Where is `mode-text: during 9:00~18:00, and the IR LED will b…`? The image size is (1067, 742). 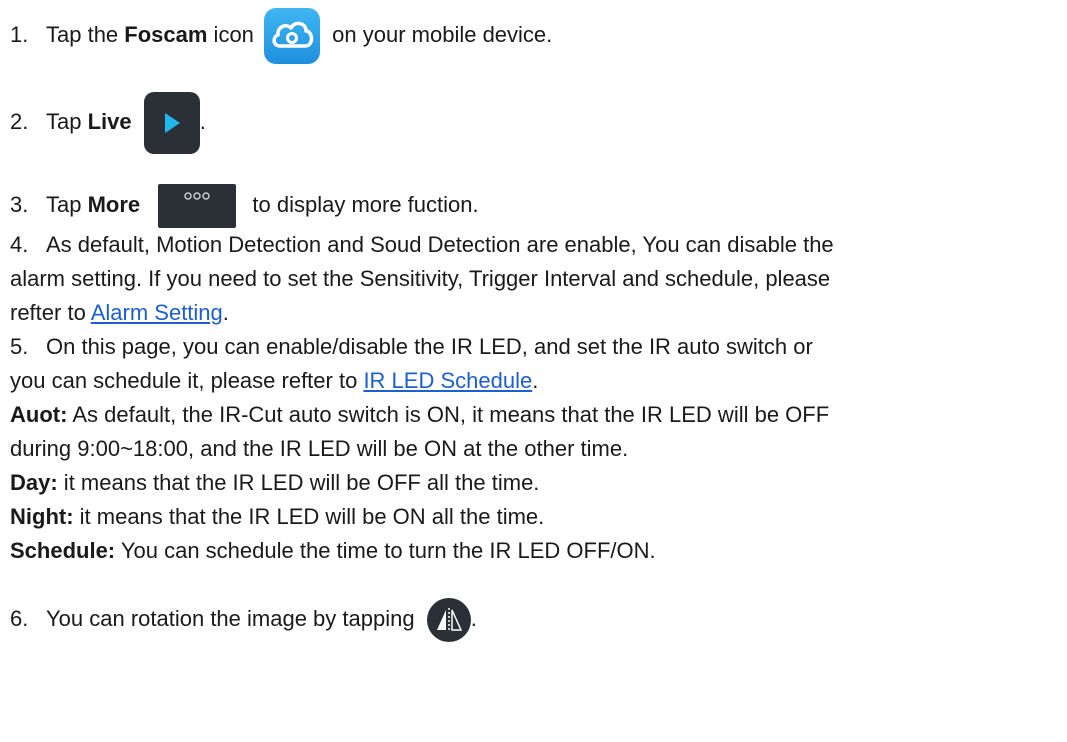
mode-text: during 9:00~18:00, and the IR LED will b… is located at coordinates (319, 448).